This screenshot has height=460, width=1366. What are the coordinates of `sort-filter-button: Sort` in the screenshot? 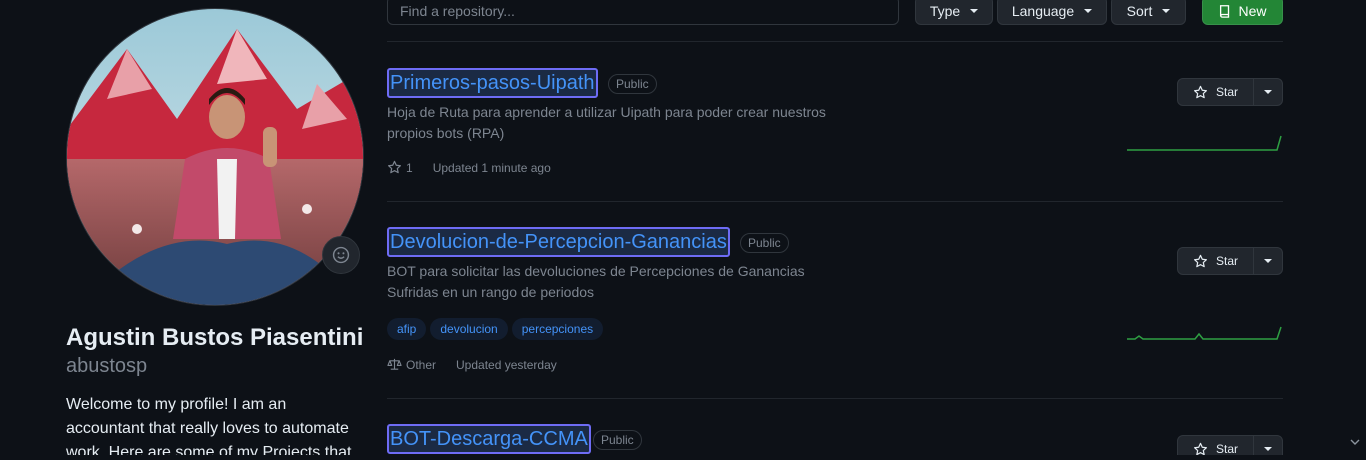 It's located at (1148, 12).